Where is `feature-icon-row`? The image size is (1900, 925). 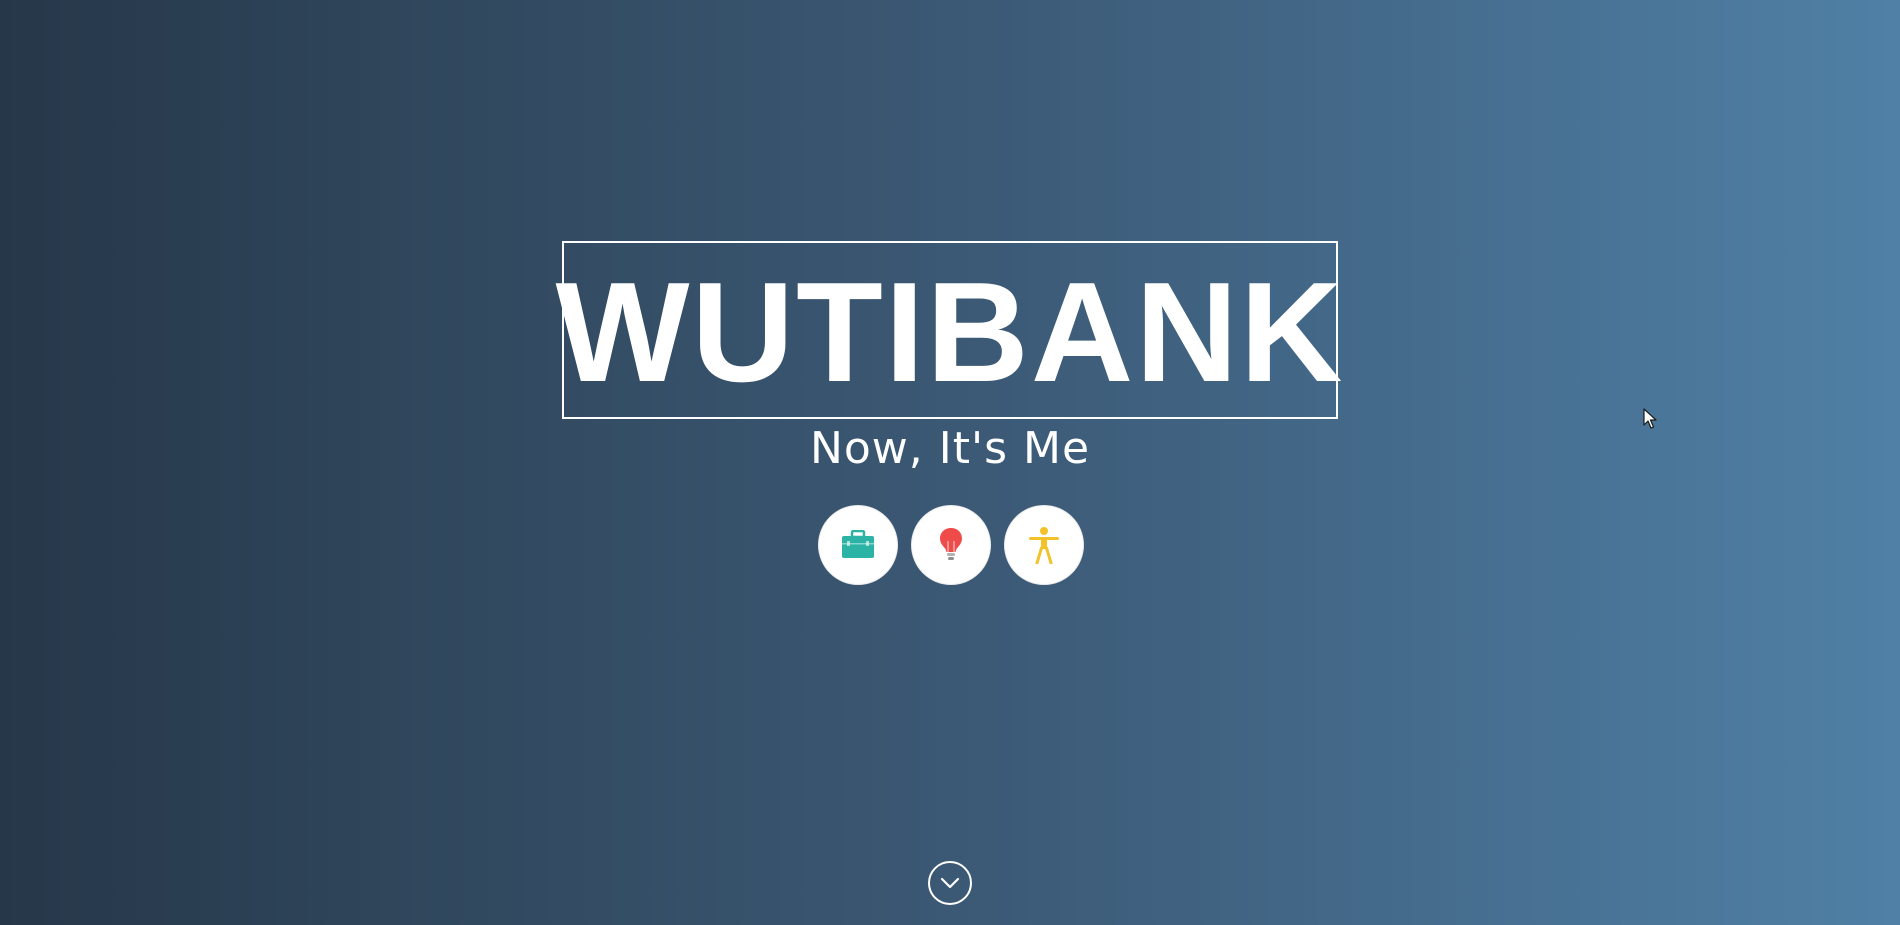 feature-icon-row is located at coordinates (951, 545).